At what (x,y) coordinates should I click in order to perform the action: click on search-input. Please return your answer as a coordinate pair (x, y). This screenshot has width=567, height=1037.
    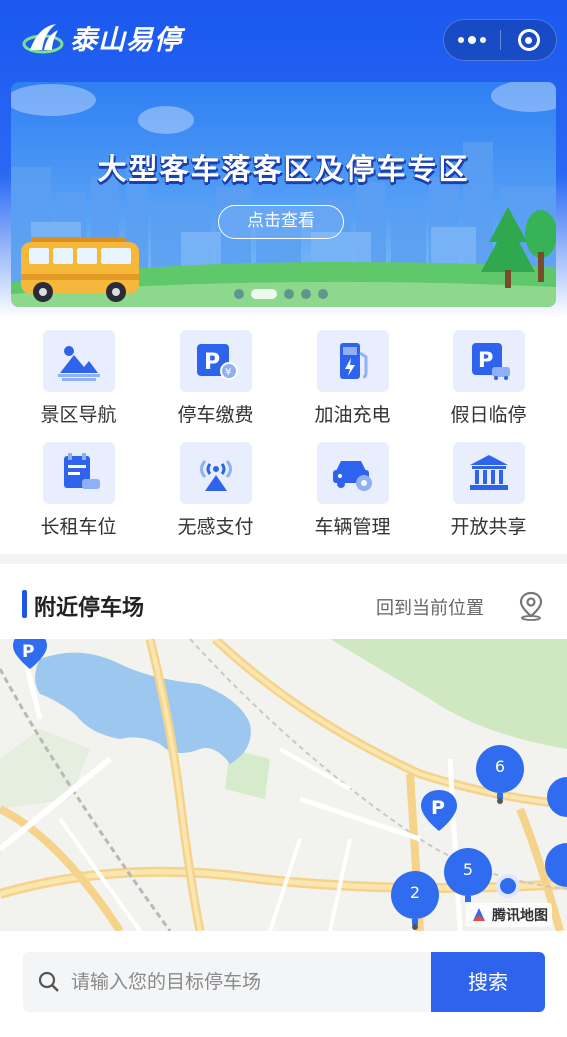
    Looking at the image, I should click on (241, 982).